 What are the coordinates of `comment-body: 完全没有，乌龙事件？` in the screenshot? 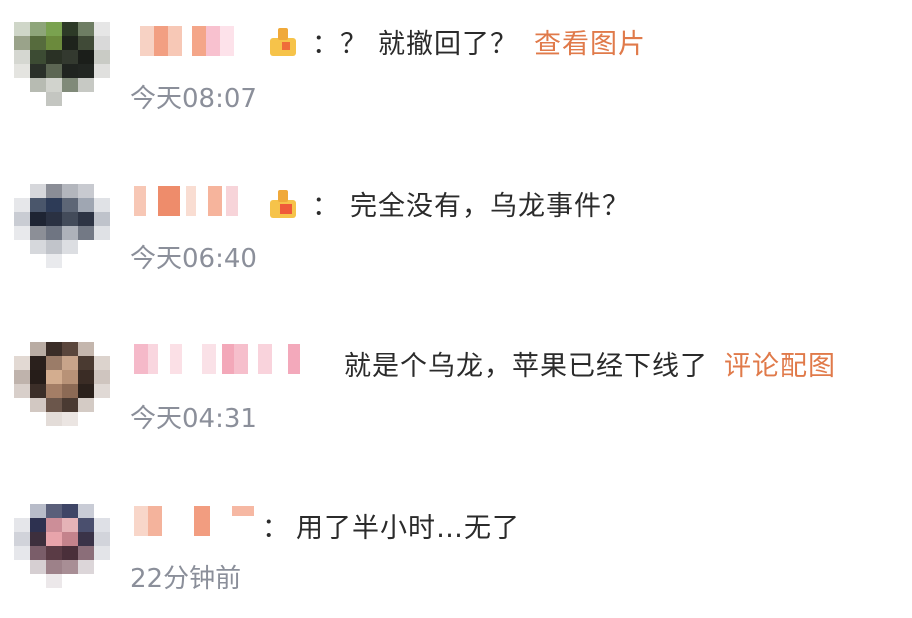 It's located at (490, 206).